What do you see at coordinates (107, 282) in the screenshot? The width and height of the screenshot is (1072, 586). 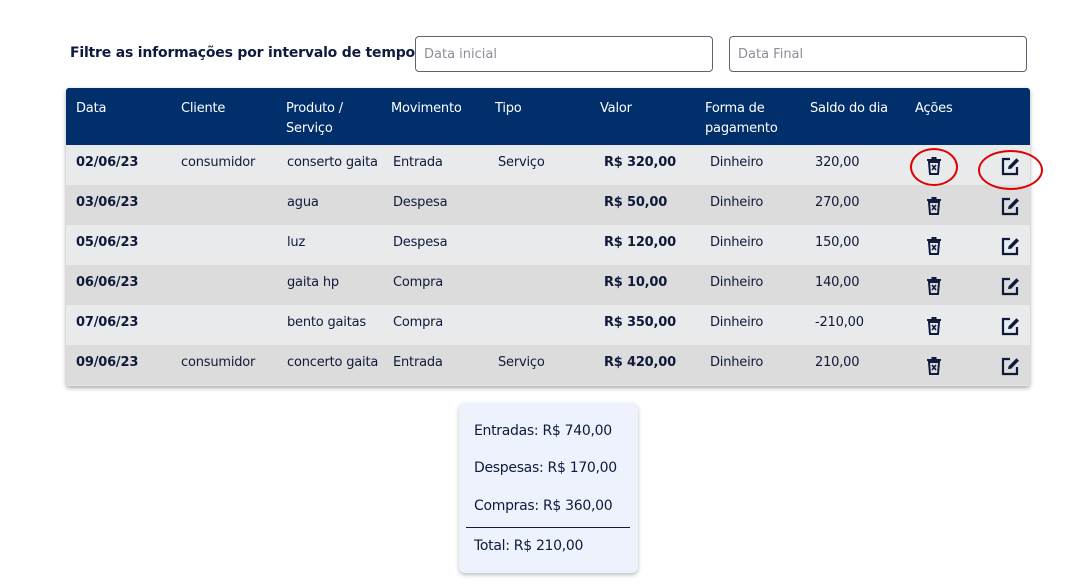 I see `cell-data: 06/06/23` at bounding box center [107, 282].